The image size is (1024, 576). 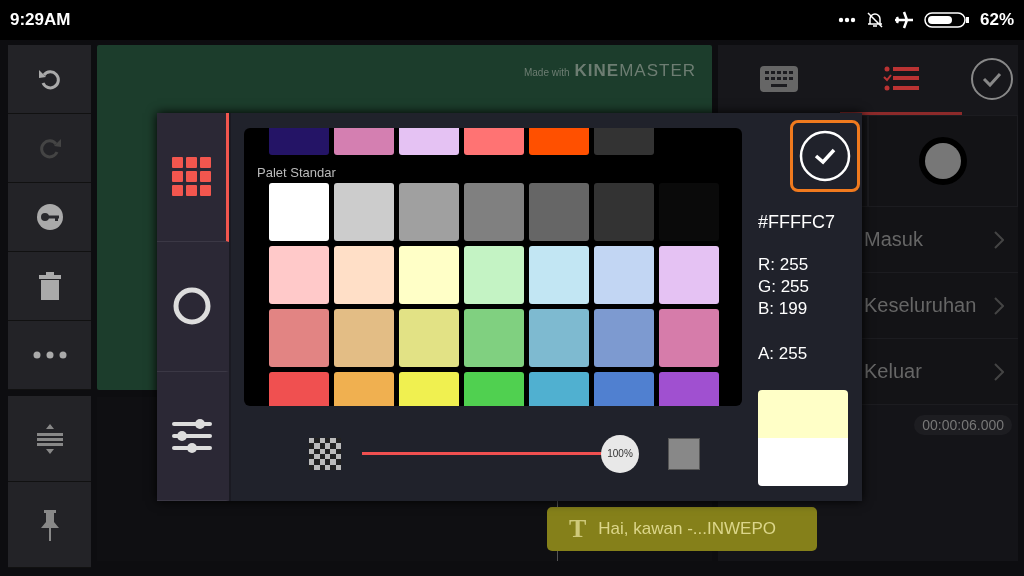 I want to click on grid-icon, so click(x=191, y=177).